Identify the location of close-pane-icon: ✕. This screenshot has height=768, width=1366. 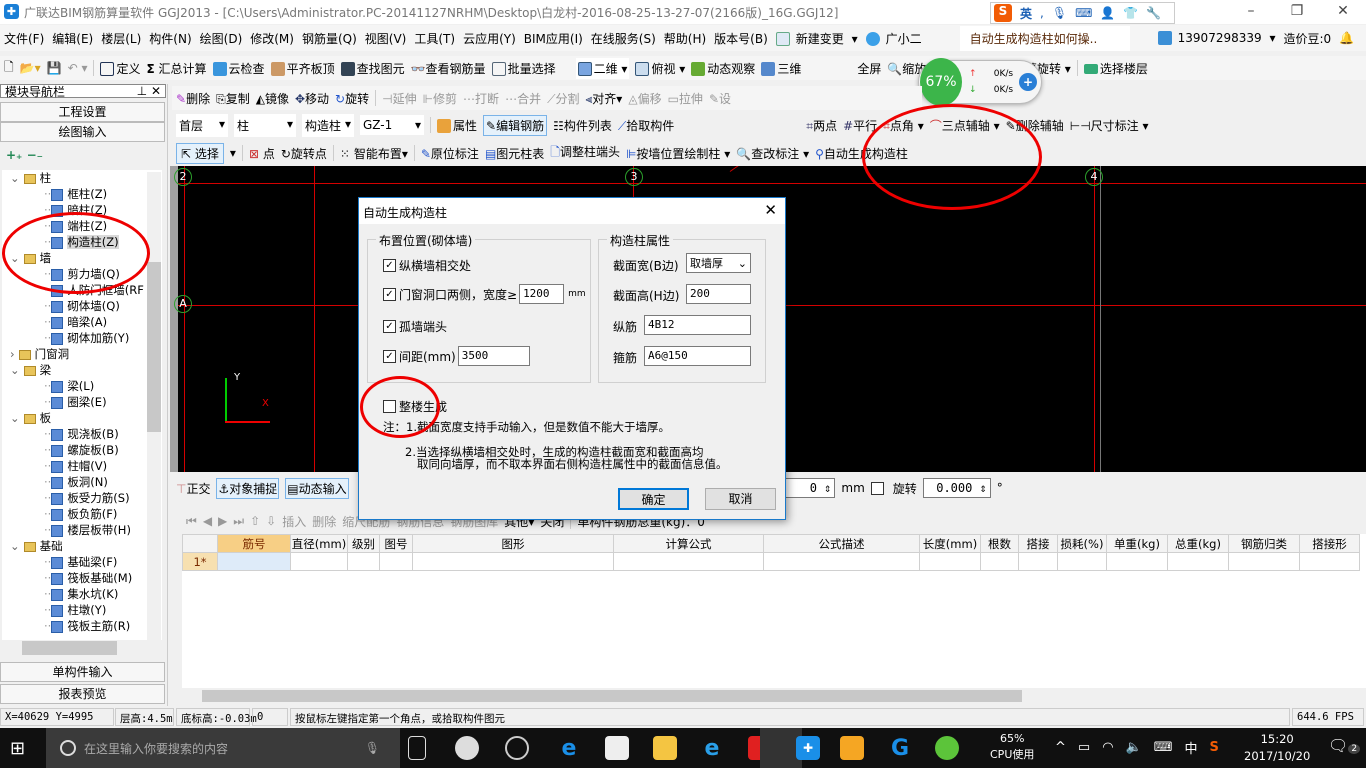
(156, 91).